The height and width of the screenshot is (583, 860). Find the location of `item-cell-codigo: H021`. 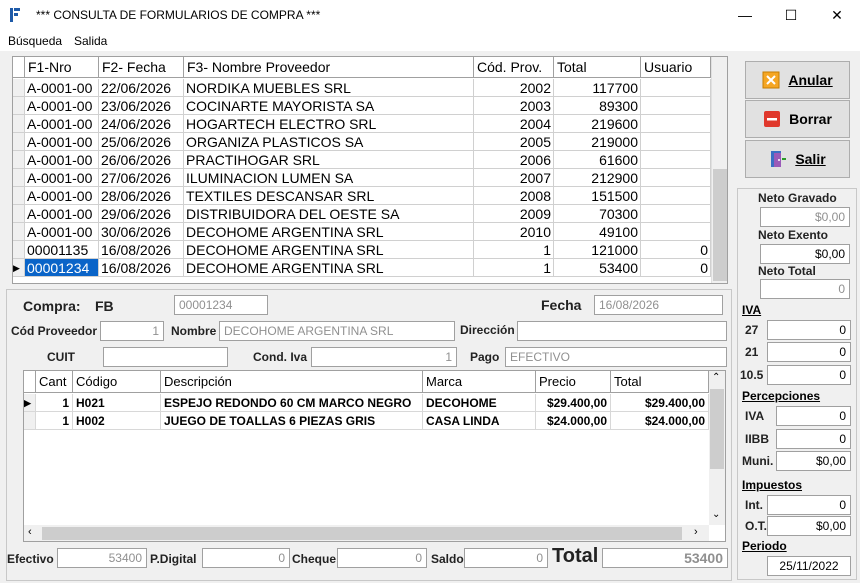

item-cell-codigo: H021 is located at coordinates (117, 403).